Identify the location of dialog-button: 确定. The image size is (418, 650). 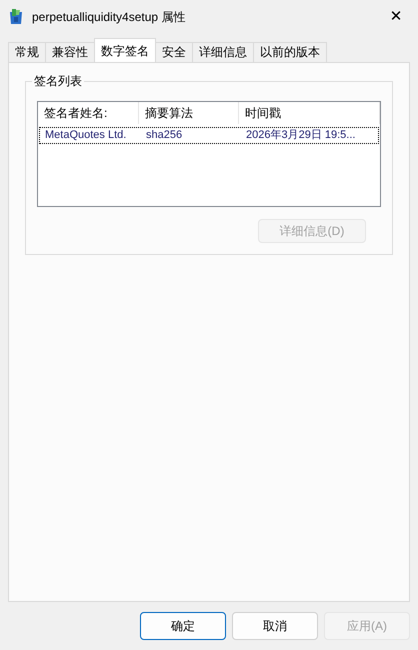
(183, 626).